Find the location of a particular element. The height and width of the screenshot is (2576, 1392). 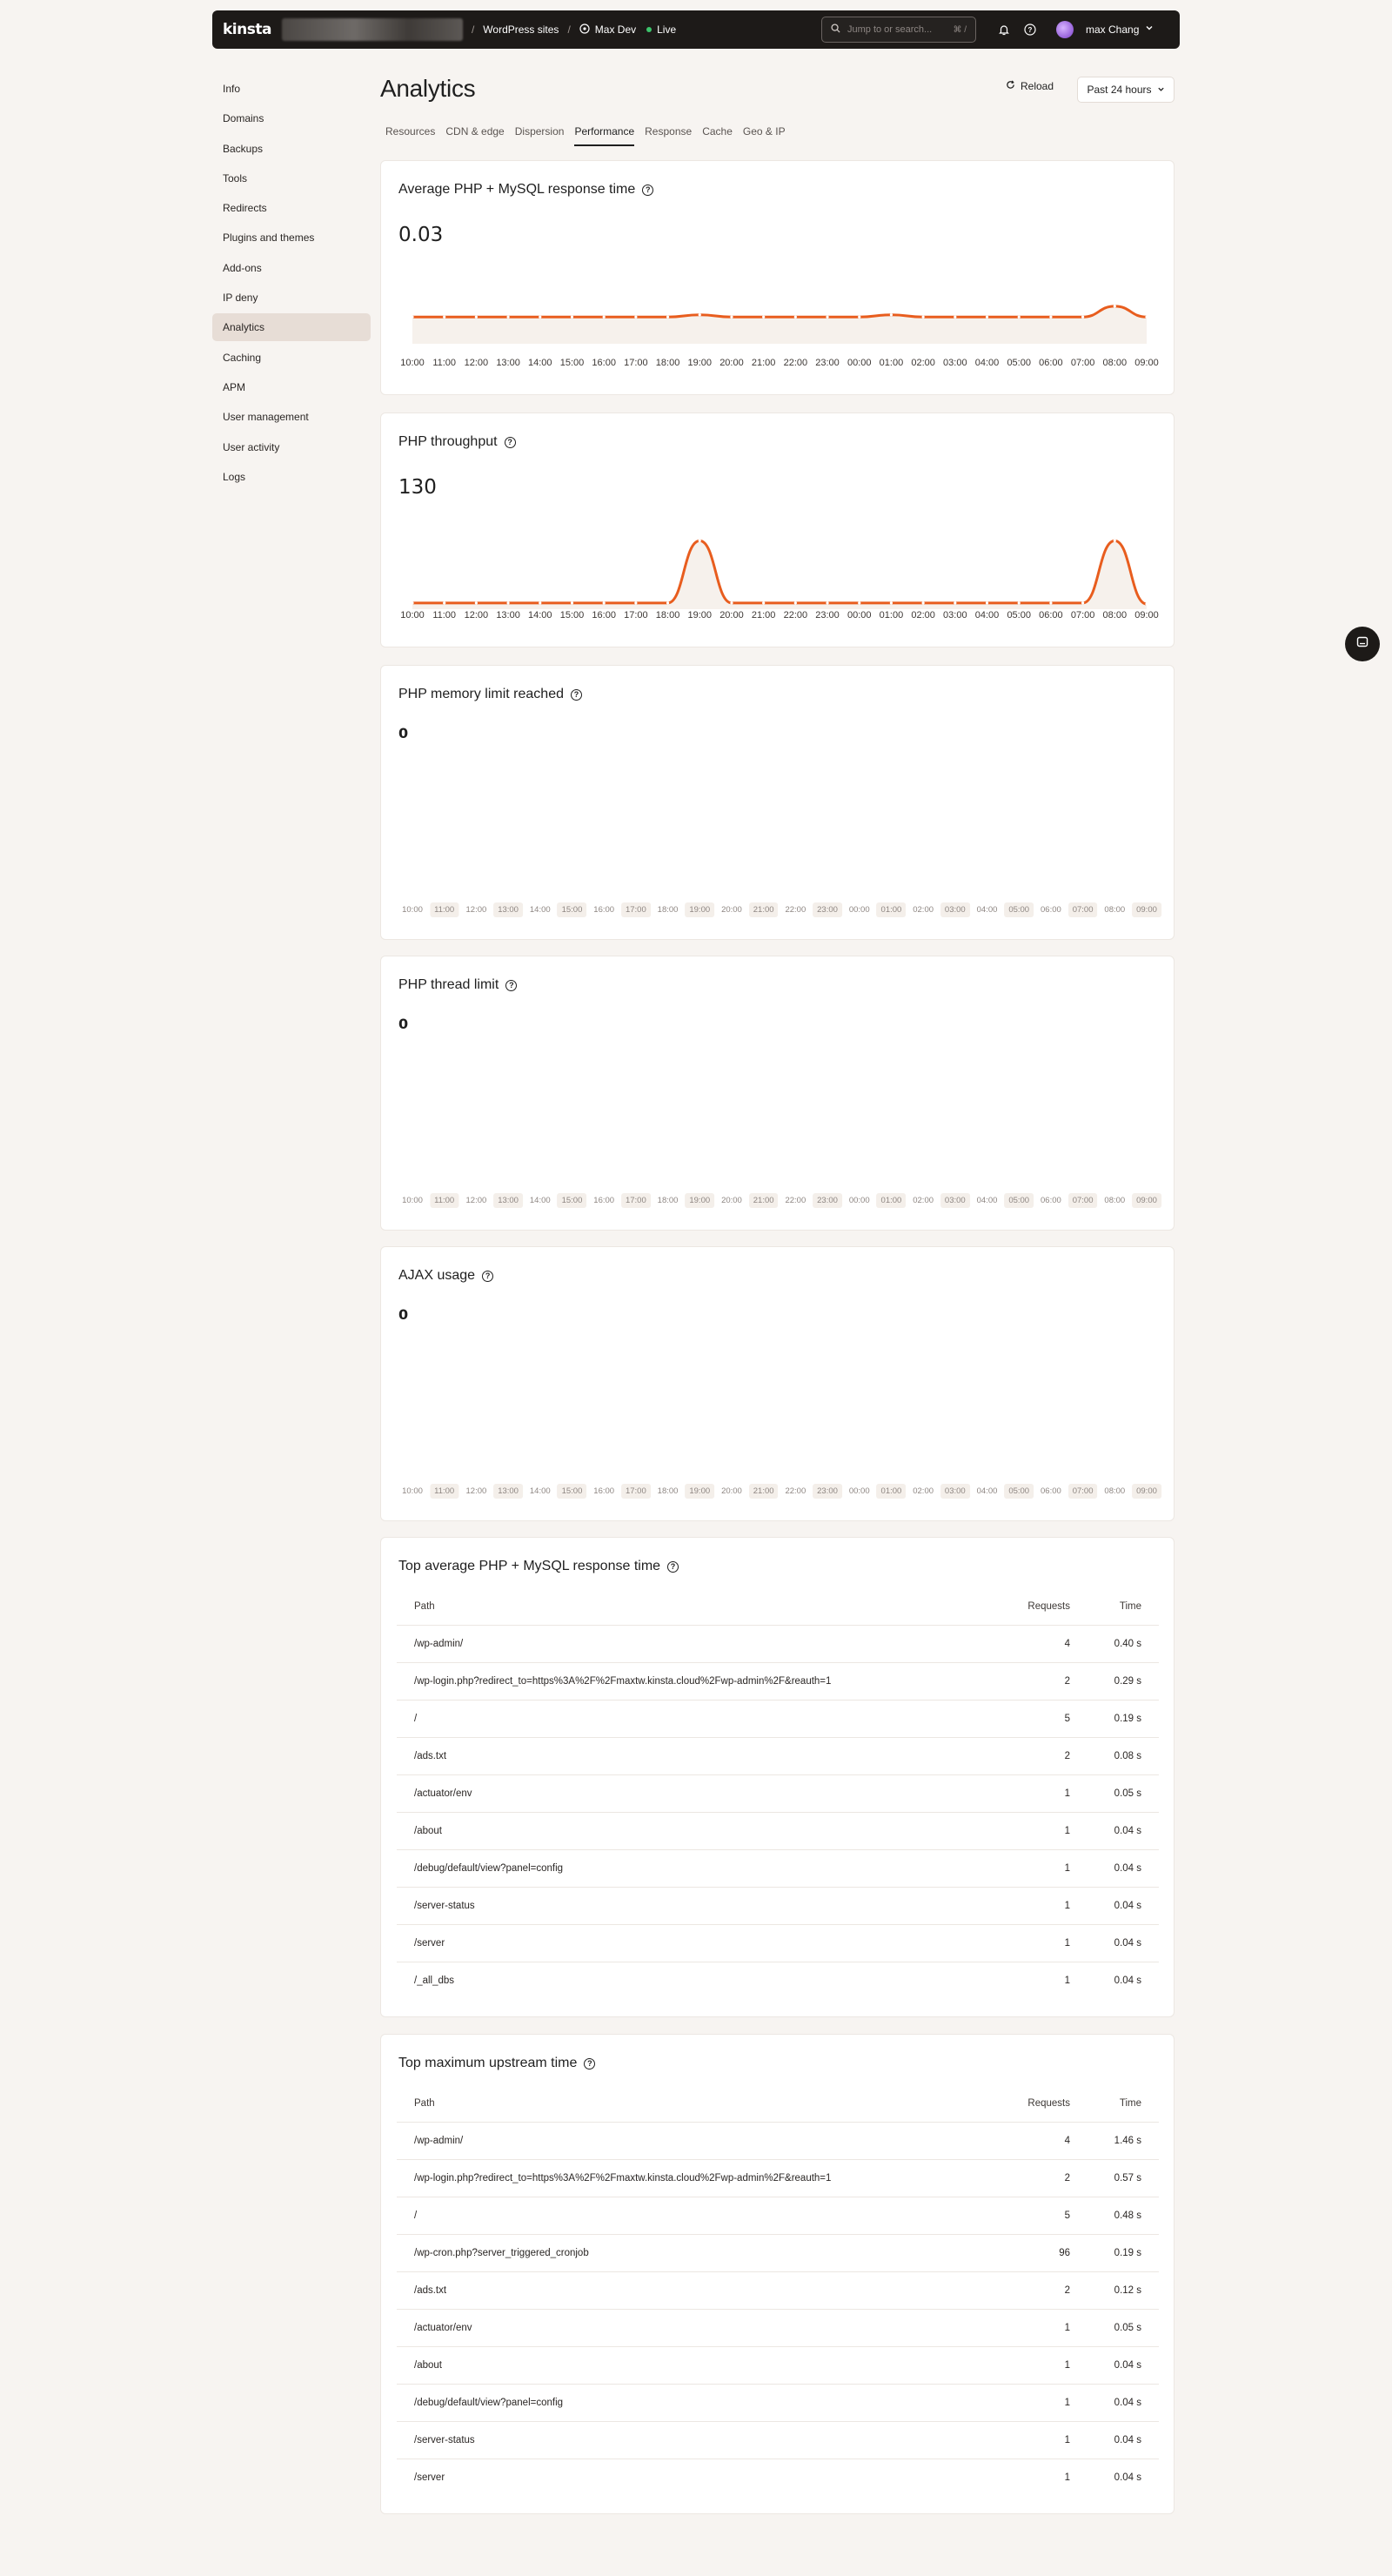

tab-cdn-edge: CDN & edge is located at coordinates (474, 133).